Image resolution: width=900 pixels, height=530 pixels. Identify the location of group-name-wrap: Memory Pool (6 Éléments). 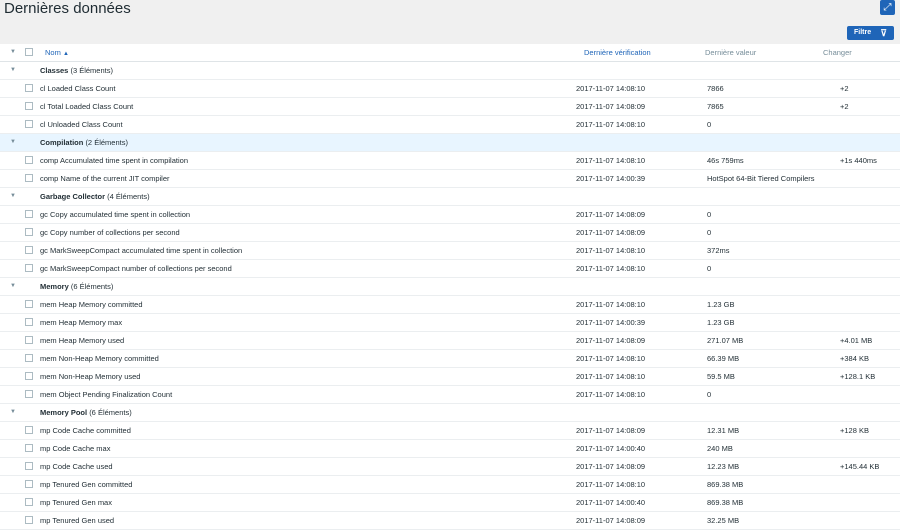
(86, 412).